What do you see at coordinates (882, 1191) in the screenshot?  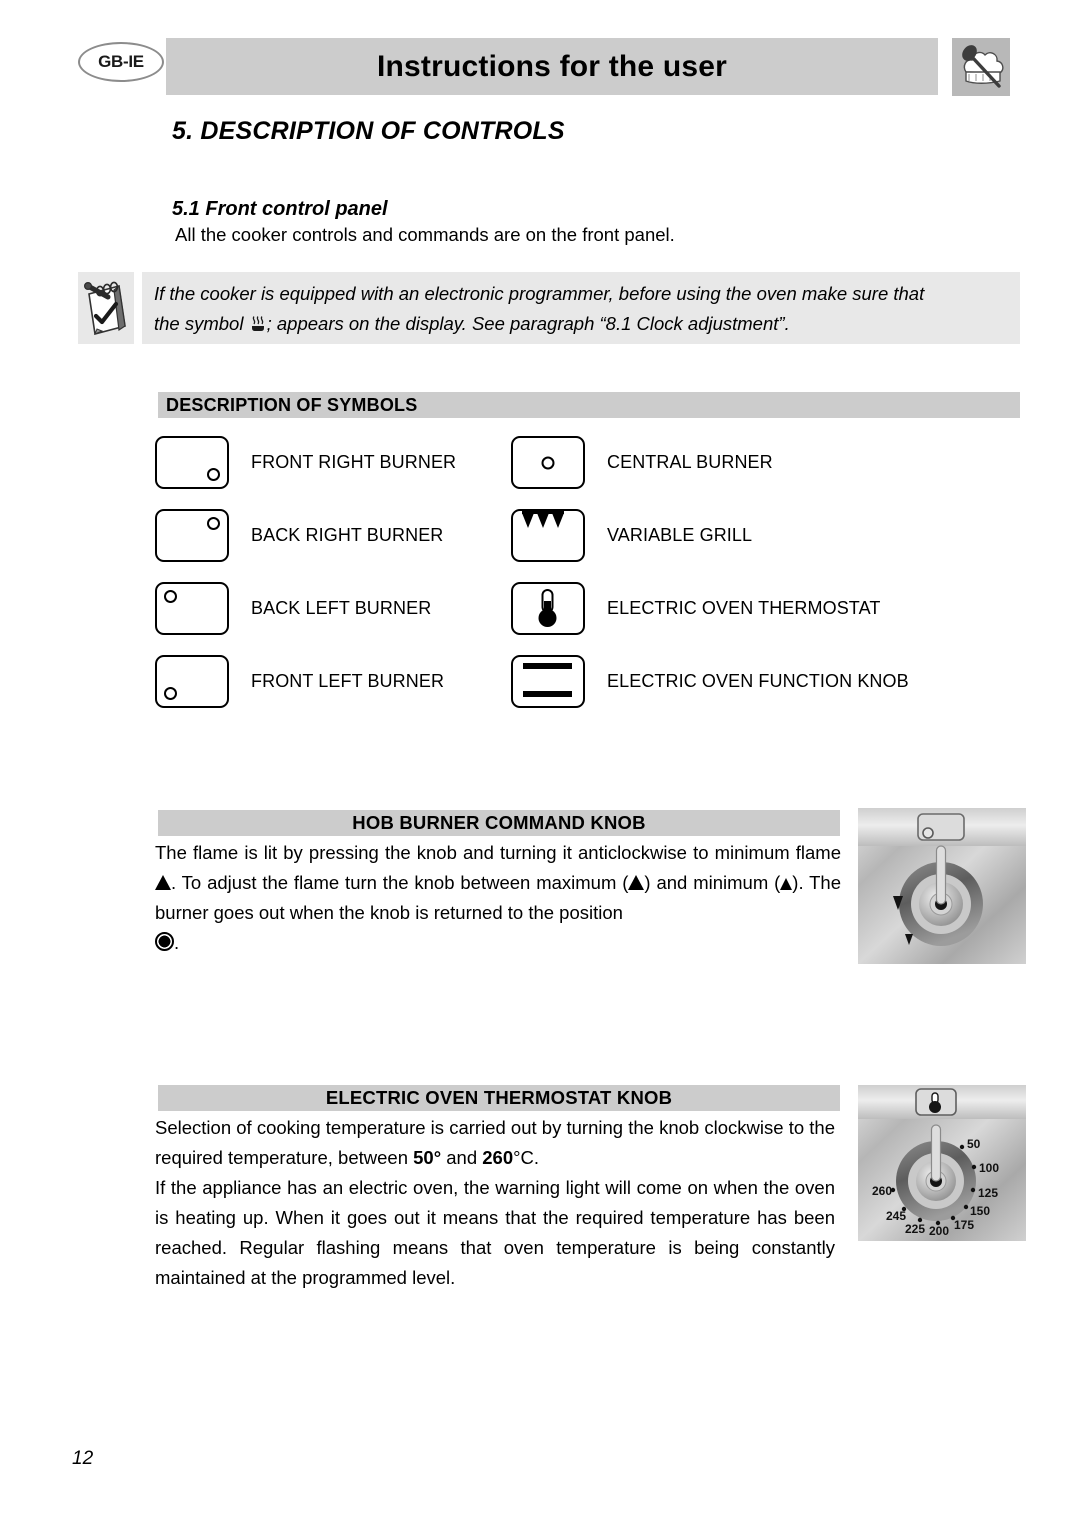 I see `svg-text: 260` at bounding box center [882, 1191].